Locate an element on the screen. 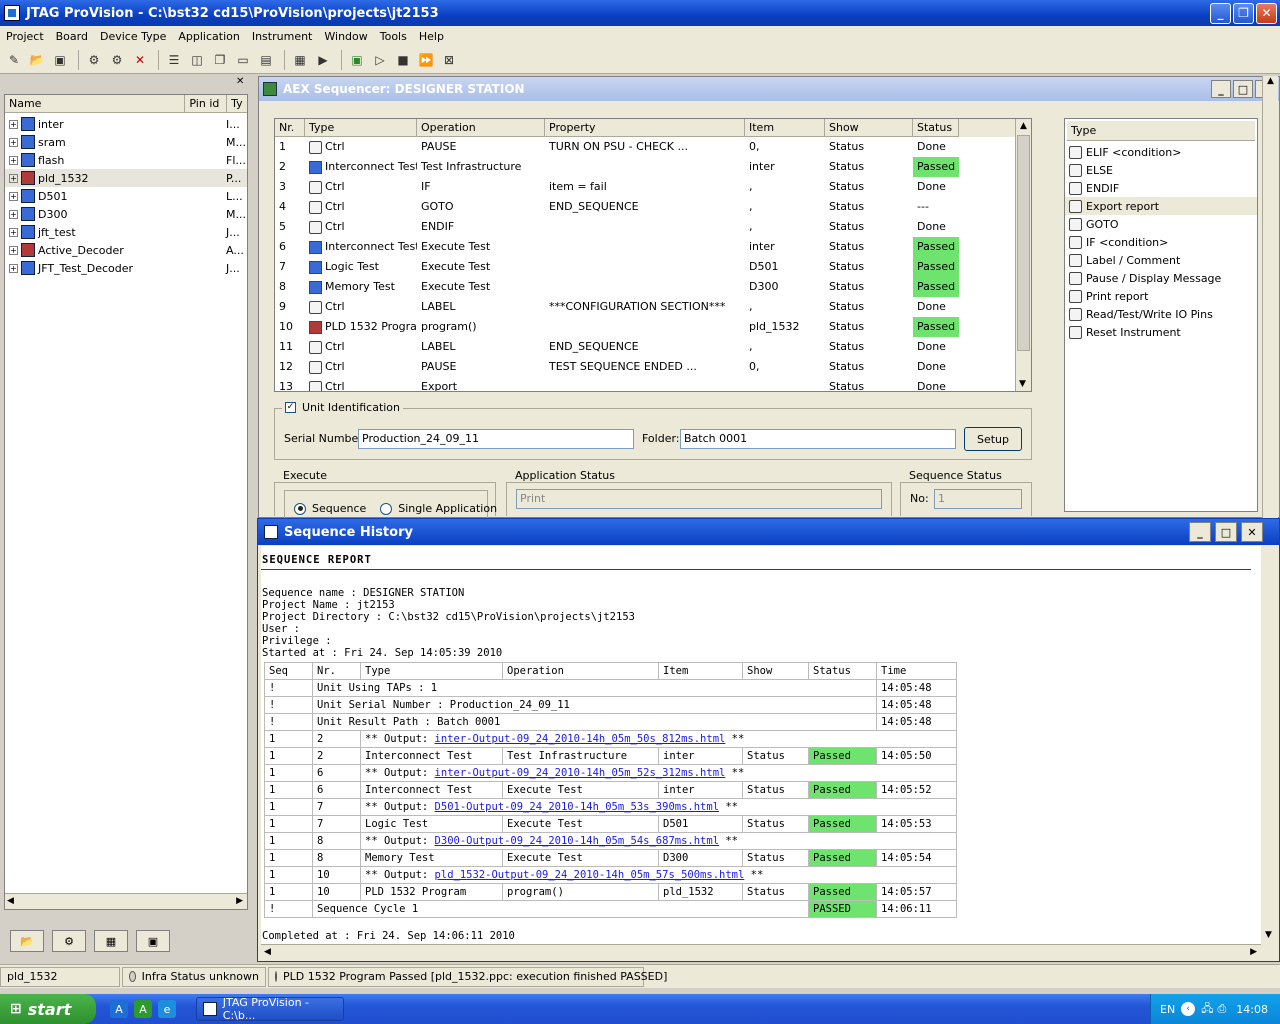 The image size is (1280, 1024). printer-icon: ⎙ is located at coordinates (1221, 1009).